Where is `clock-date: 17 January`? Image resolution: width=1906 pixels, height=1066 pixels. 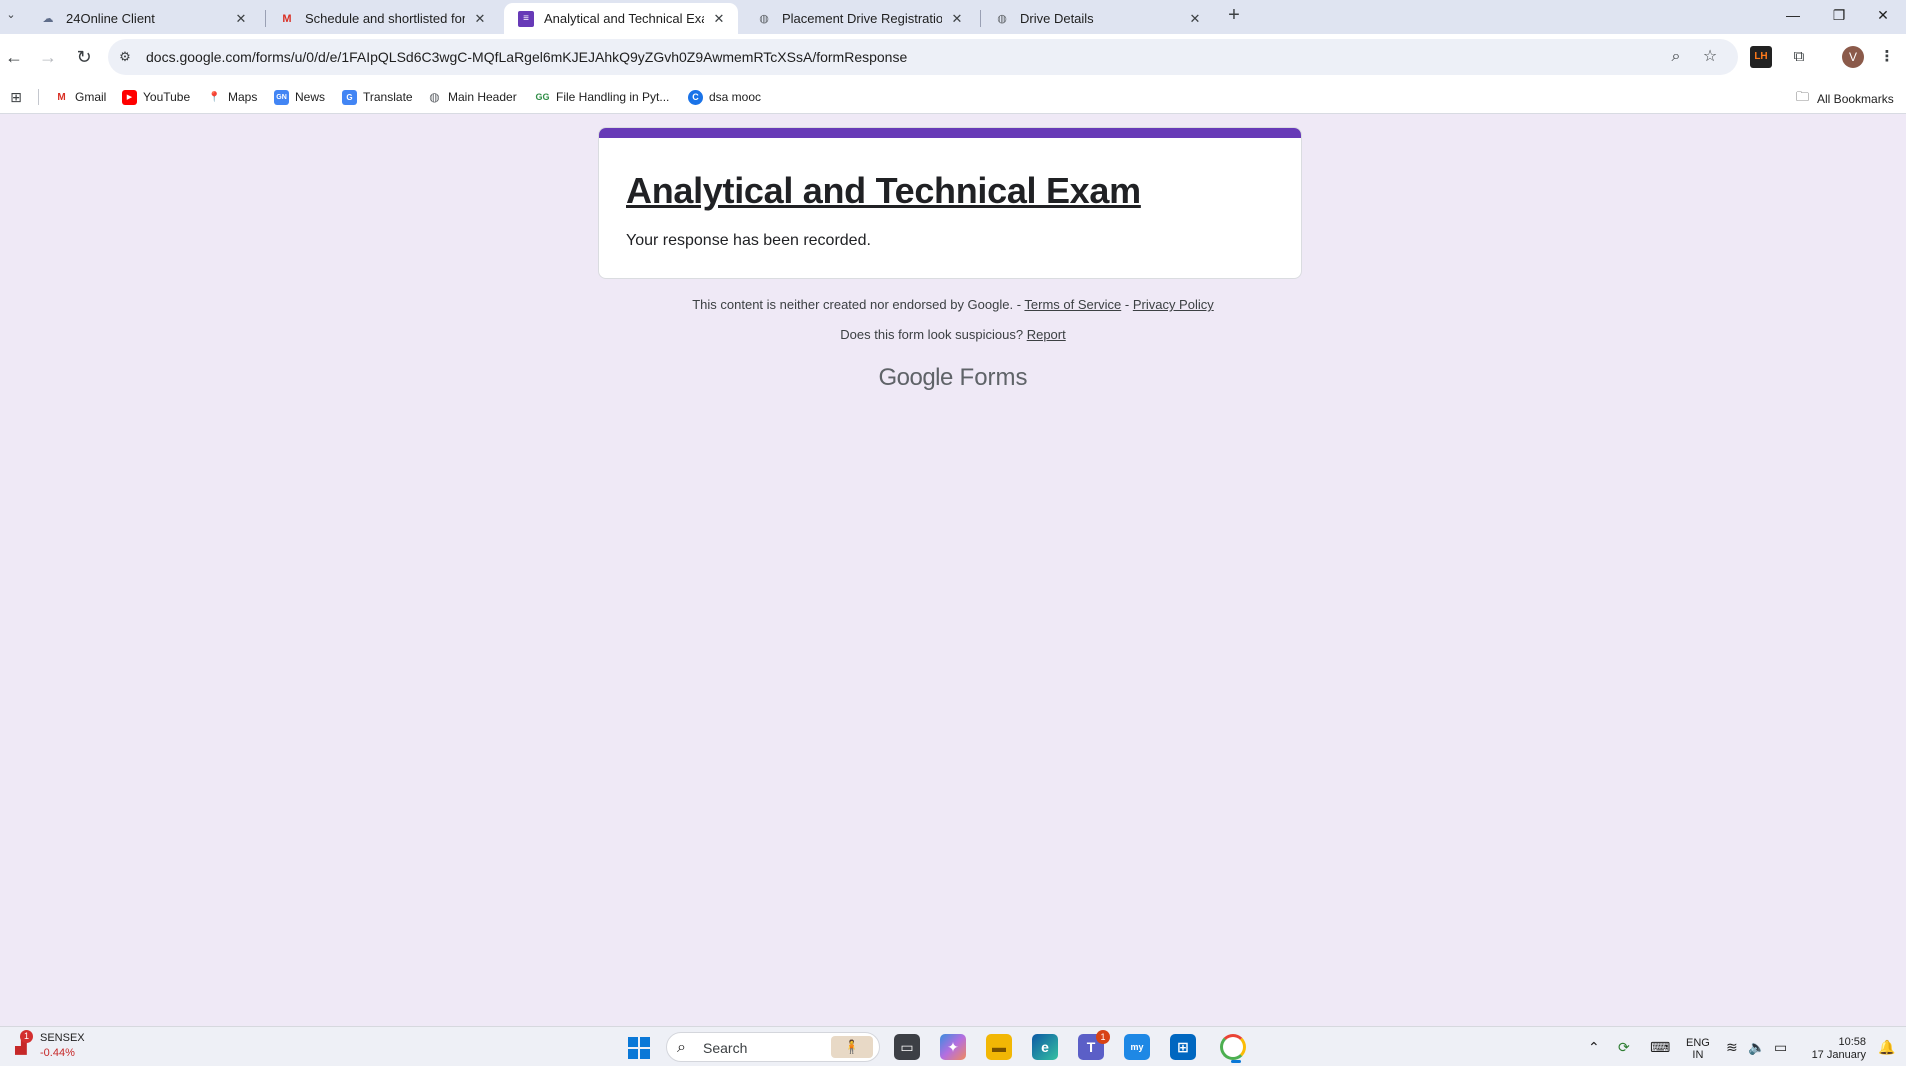
clock-date: 17 January is located at coordinates (1838, 1055).